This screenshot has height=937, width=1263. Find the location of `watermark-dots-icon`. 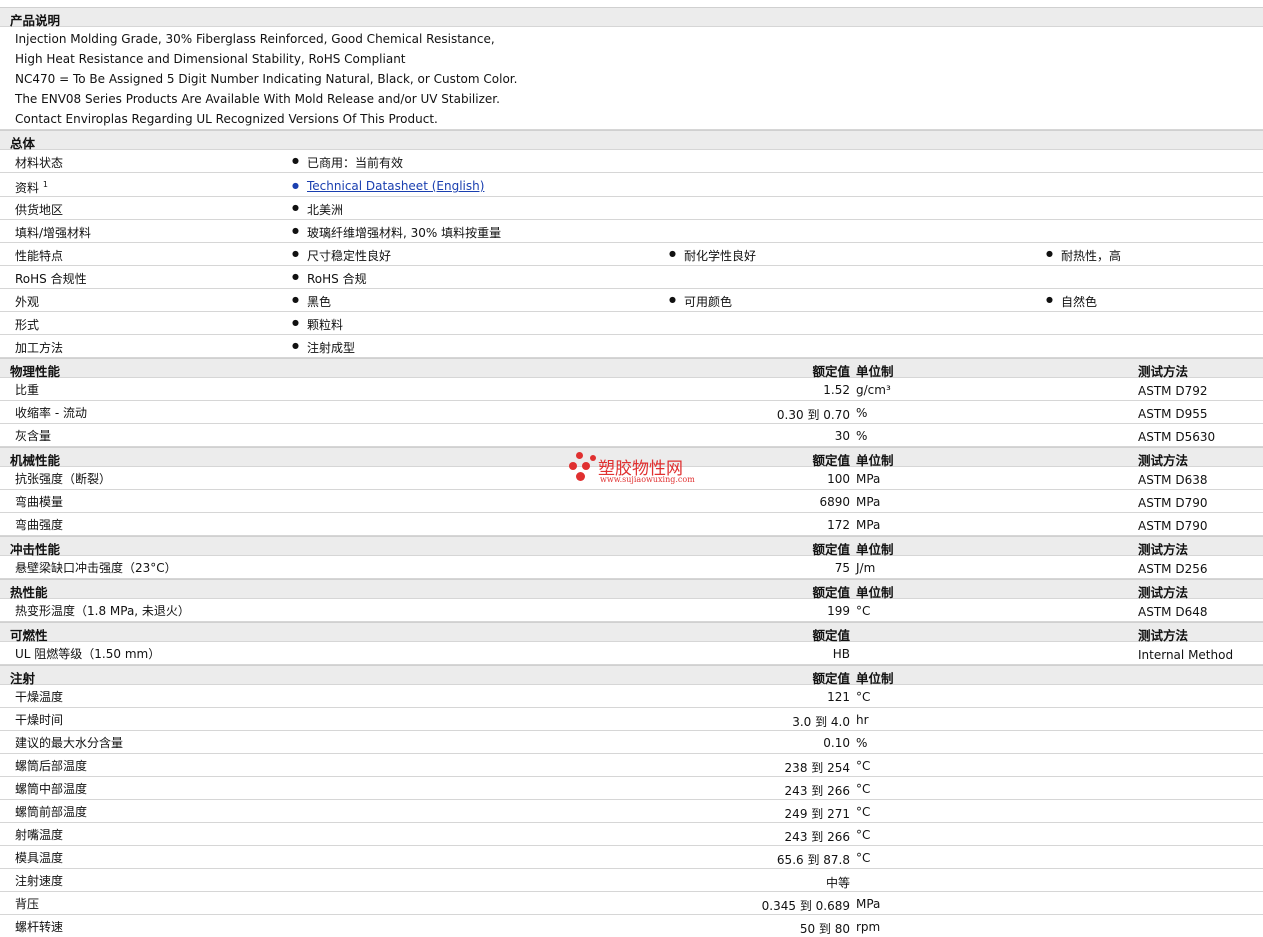

watermark-dots-icon is located at coordinates (583, 469).